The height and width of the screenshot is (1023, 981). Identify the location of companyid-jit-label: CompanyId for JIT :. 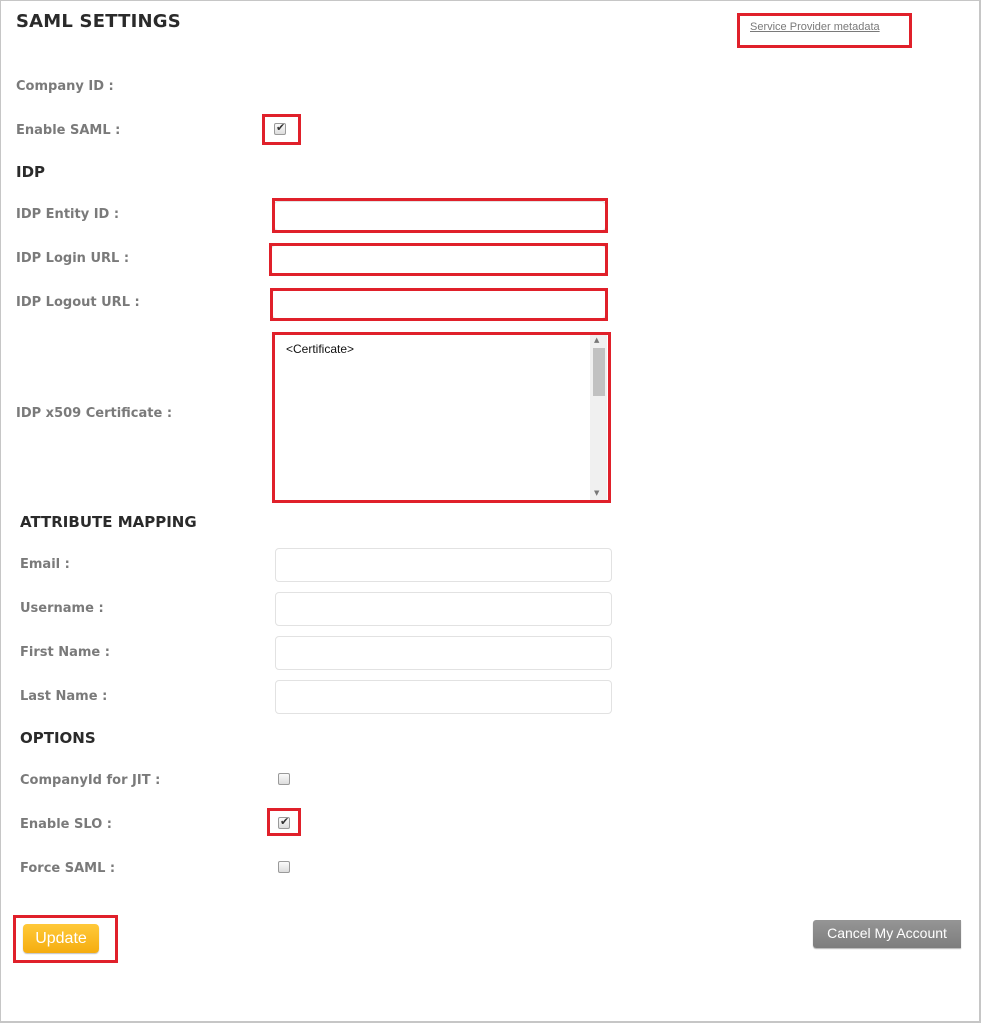
(90, 780).